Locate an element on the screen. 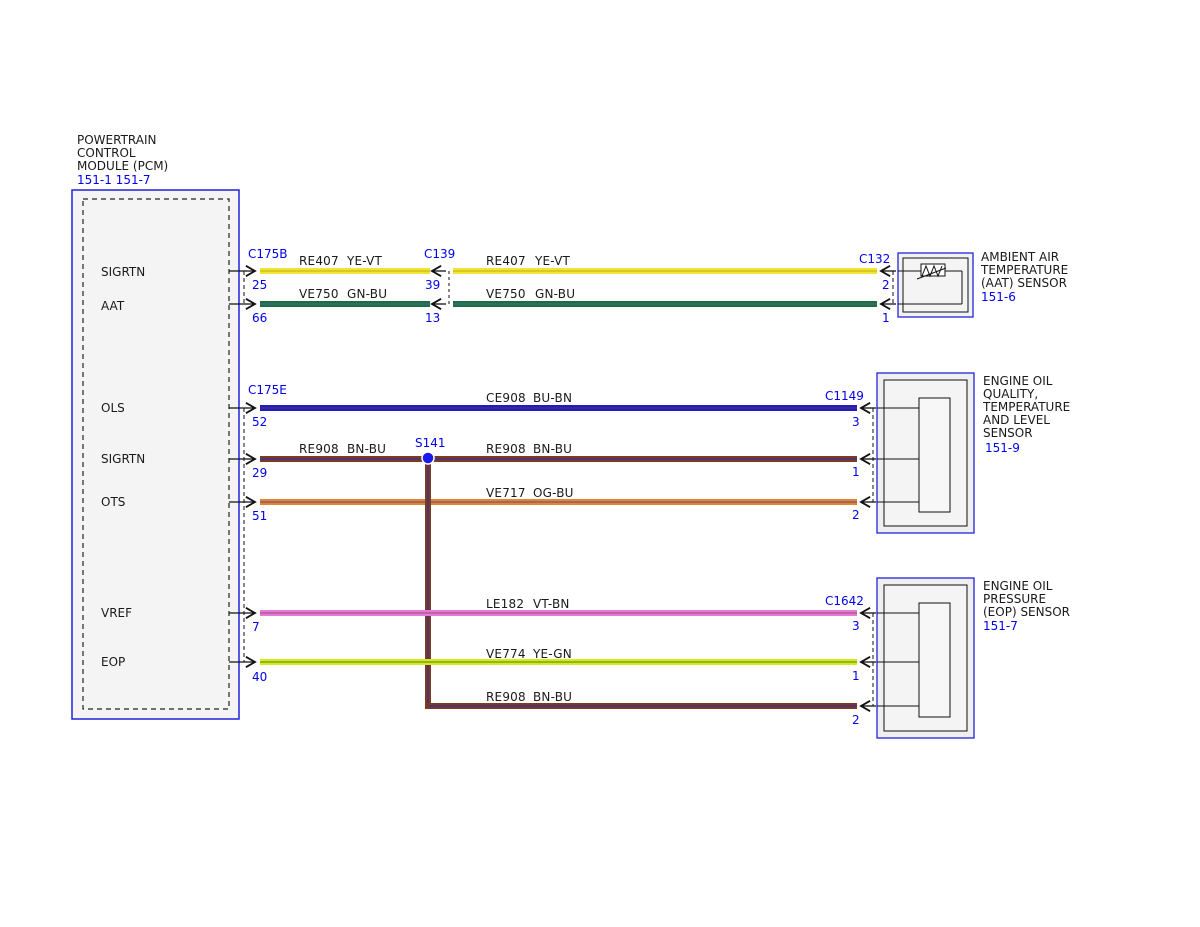 This screenshot has height=927, width=1200. wire-color-code: BU-BN is located at coordinates (552, 398).